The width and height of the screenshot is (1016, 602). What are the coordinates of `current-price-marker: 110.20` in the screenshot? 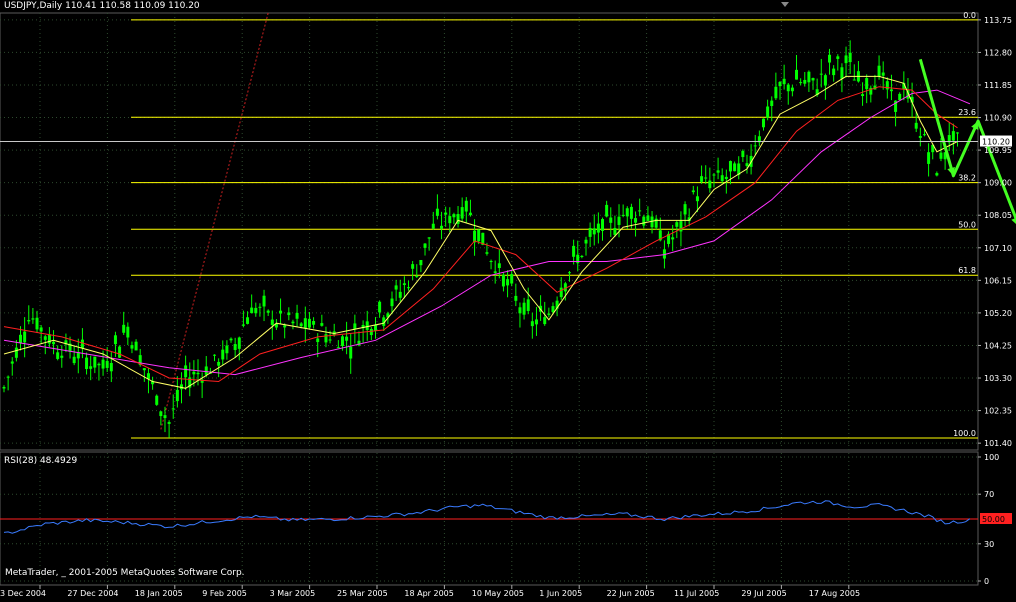 It's located at (506, 141).